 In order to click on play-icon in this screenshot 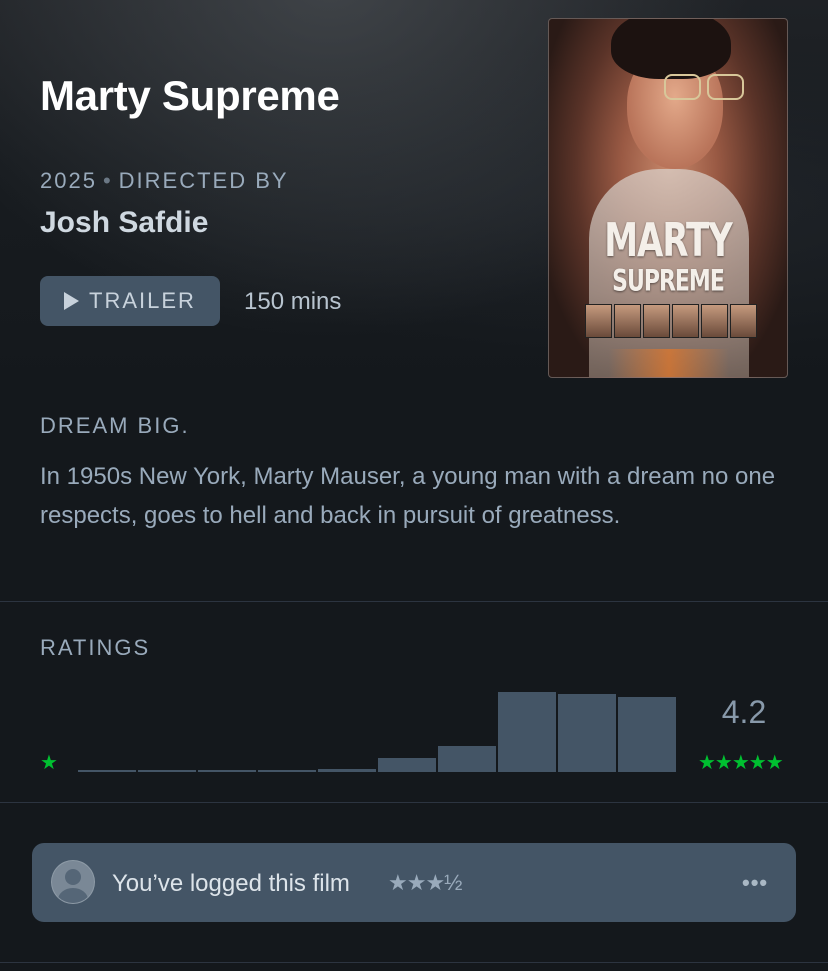, I will do `click(72, 301)`.